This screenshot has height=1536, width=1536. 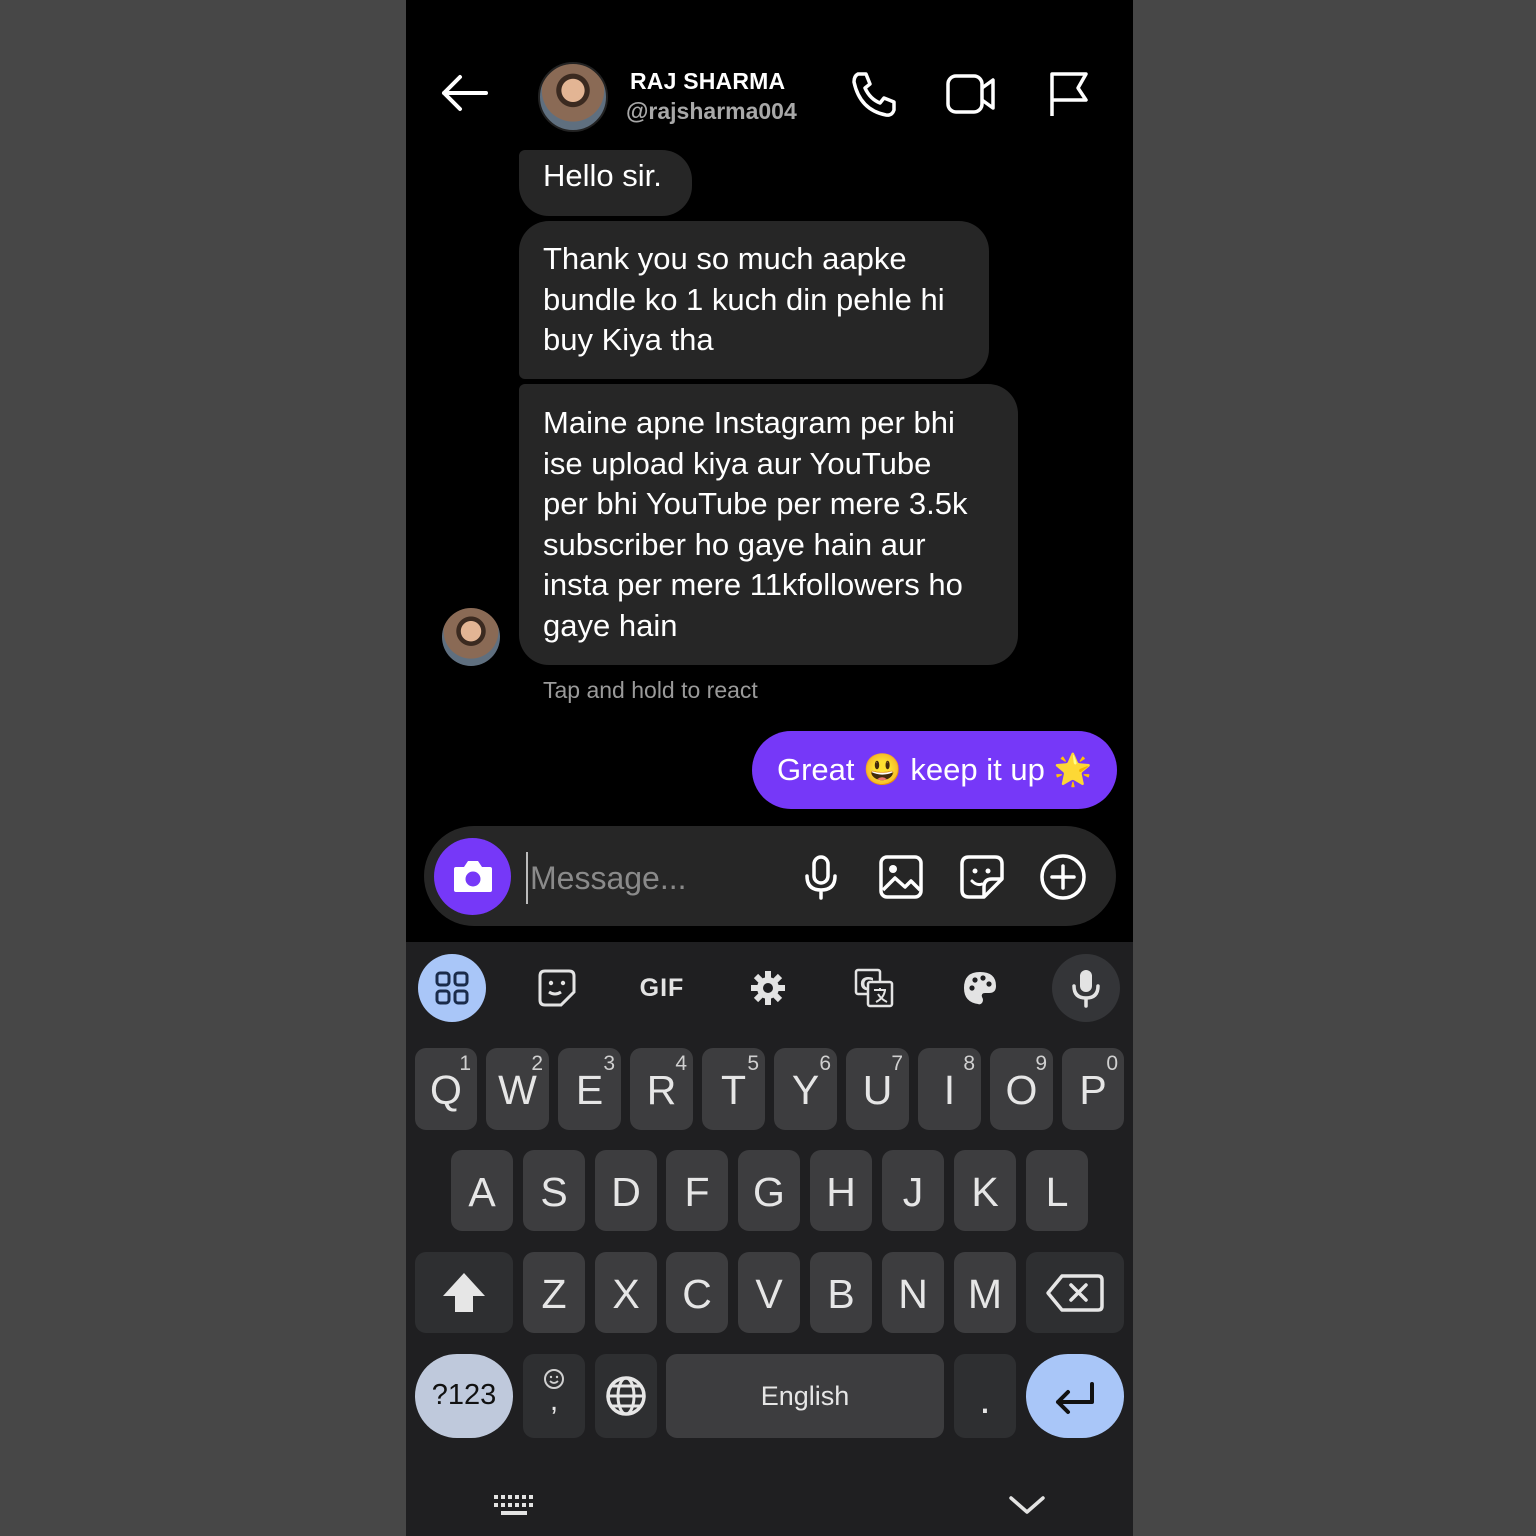 What do you see at coordinates (980, 988) in the screenshot?
I see `theme-palette-icon` at bounding box center [980, 988].